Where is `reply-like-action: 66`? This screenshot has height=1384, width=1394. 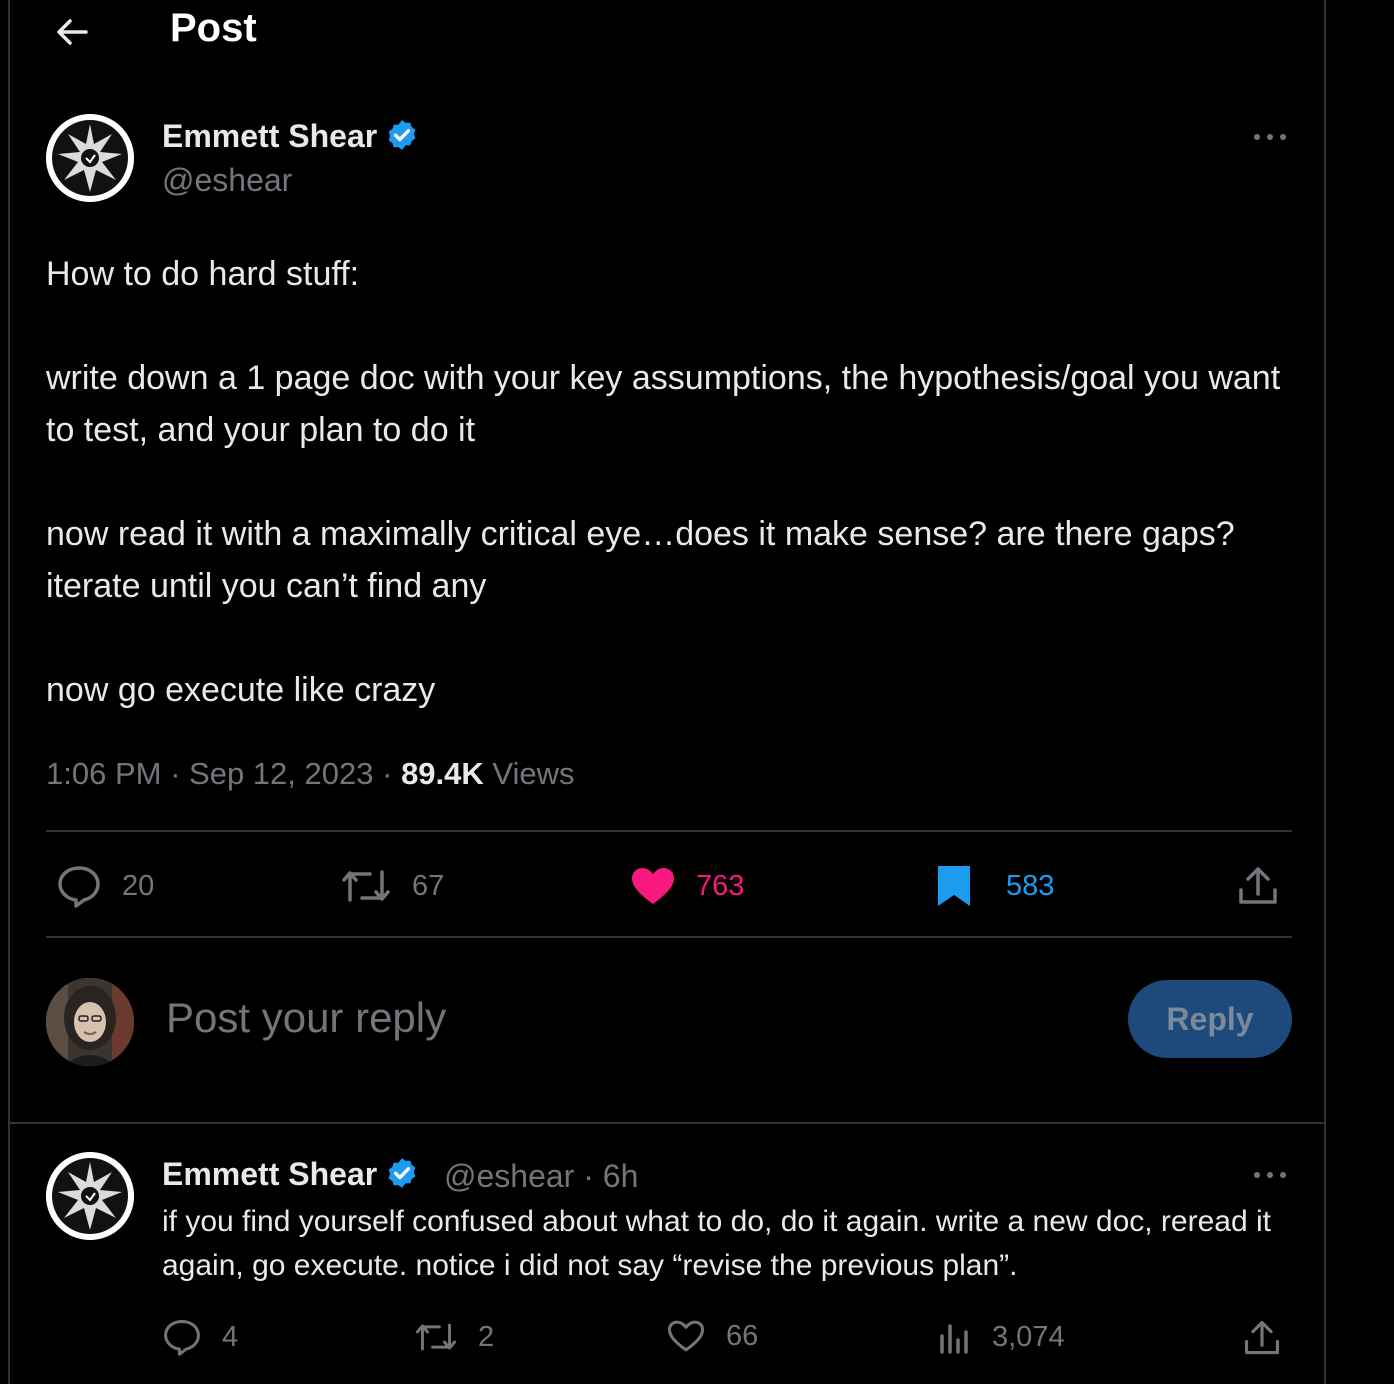
reply-like-action: 66 is located at coordinates (712, 1336).